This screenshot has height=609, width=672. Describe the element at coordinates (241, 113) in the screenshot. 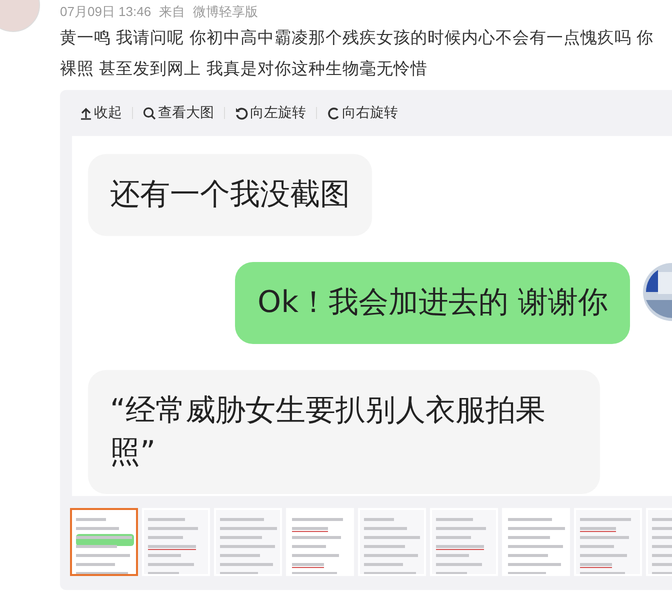

I see `rotate-left-icon` at that location.